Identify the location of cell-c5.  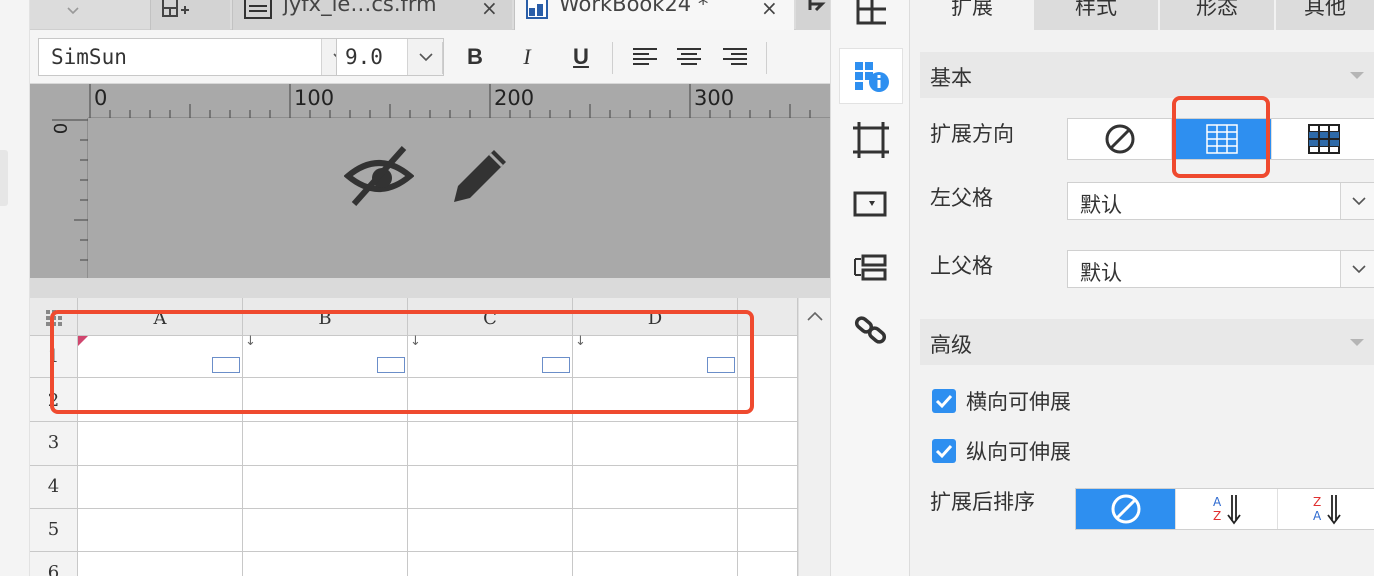
(490, 530).